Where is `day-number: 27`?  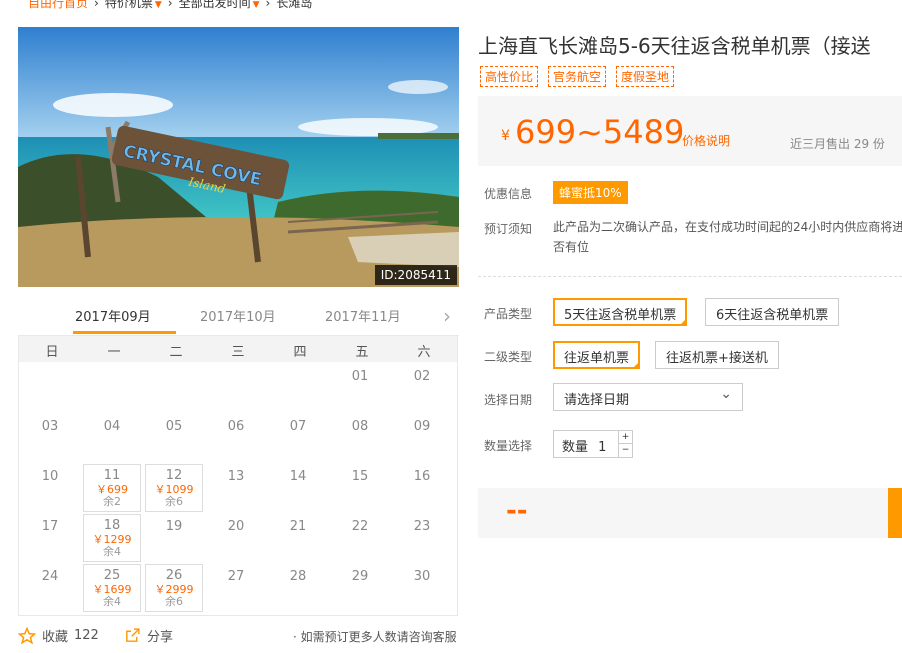 day-number: 27 is located at coordinates (236, 576).